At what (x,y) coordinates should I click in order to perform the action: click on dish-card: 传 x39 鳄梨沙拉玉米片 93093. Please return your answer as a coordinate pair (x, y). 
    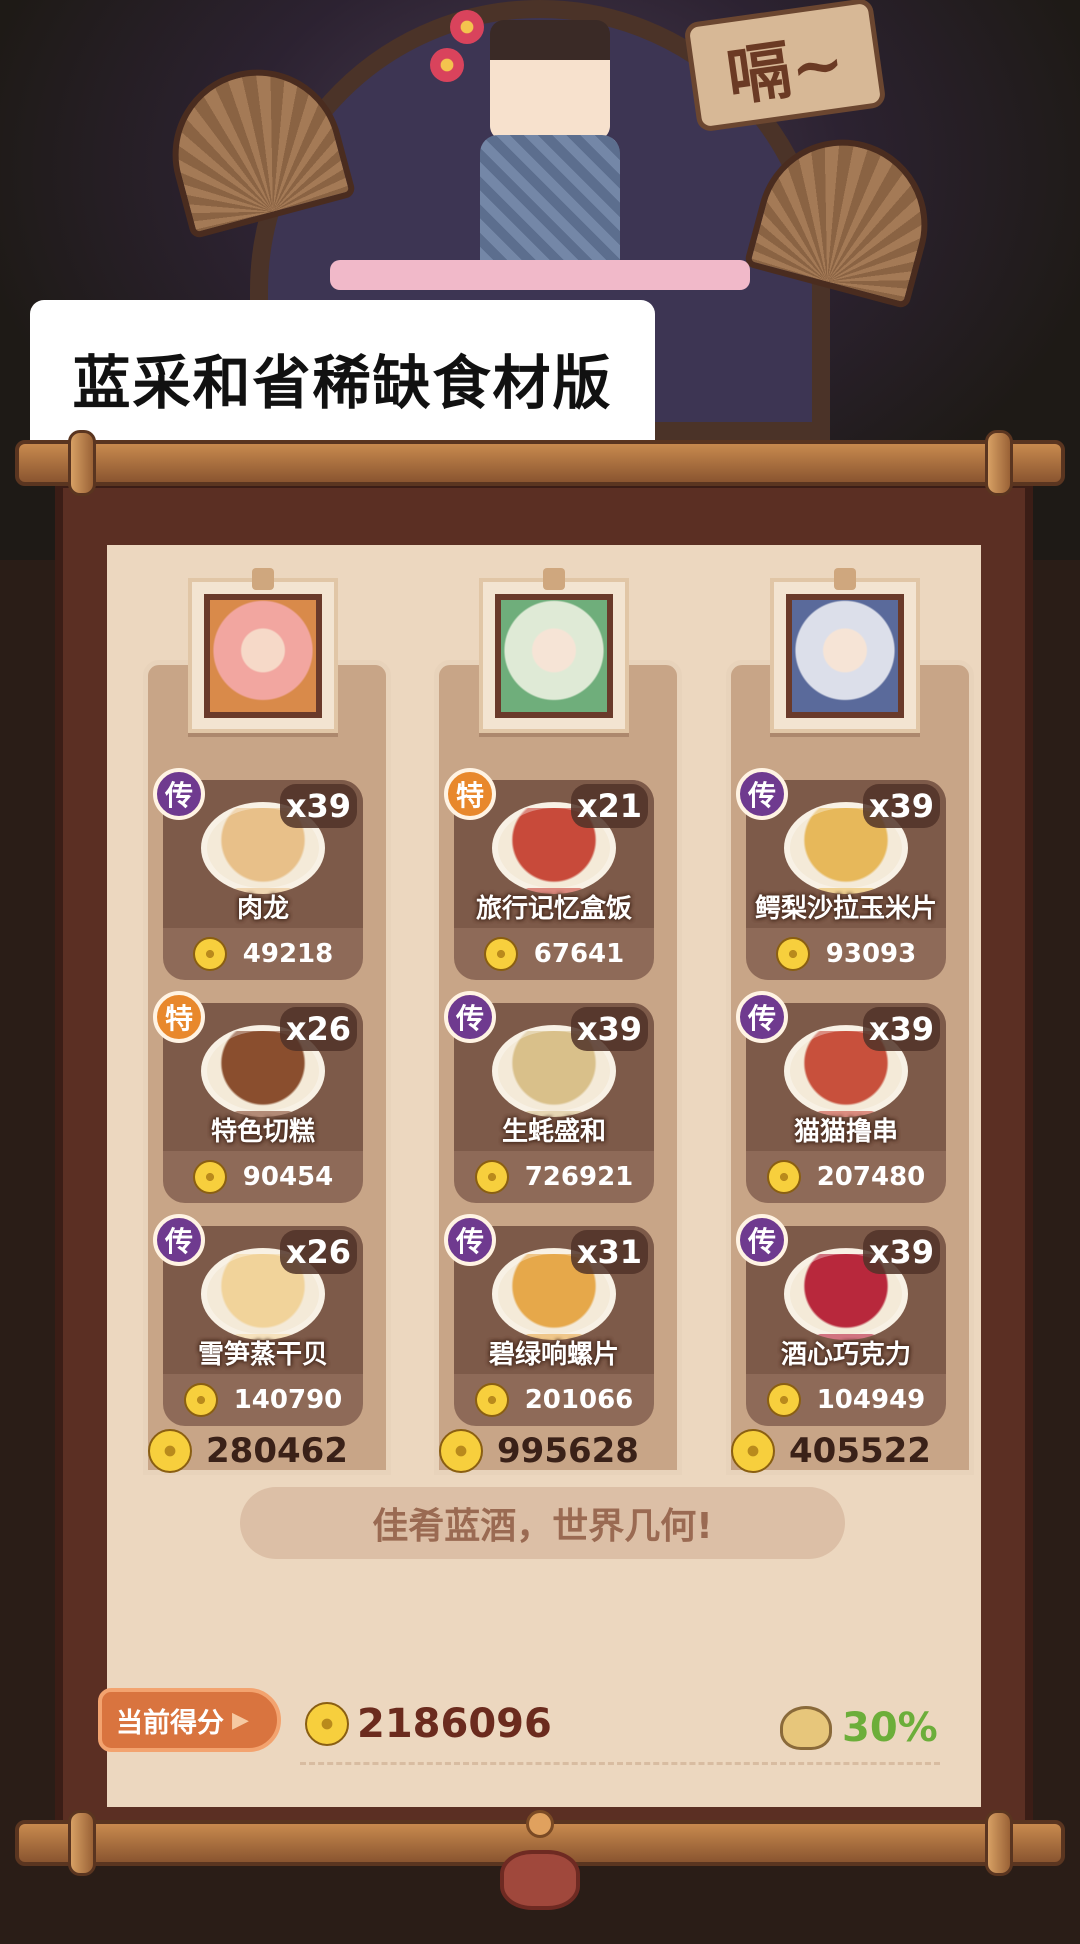
    Looking at the image, I should click on (841, 874).